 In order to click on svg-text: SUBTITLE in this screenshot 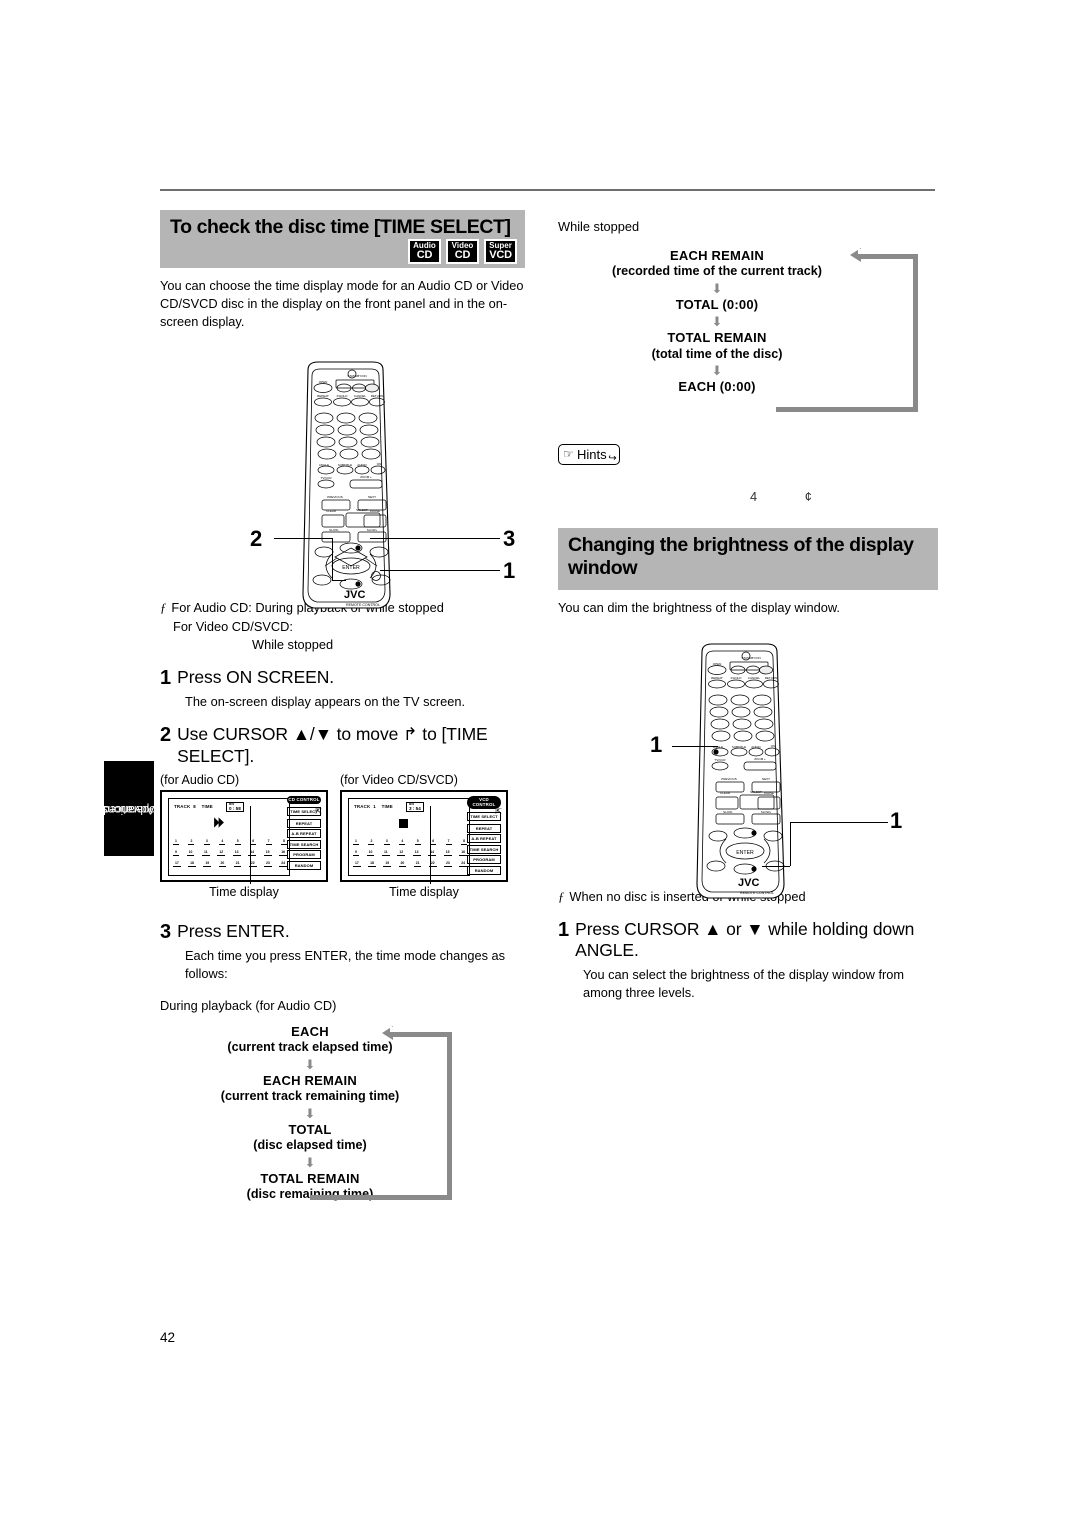, I will do `click(345, 465)`.